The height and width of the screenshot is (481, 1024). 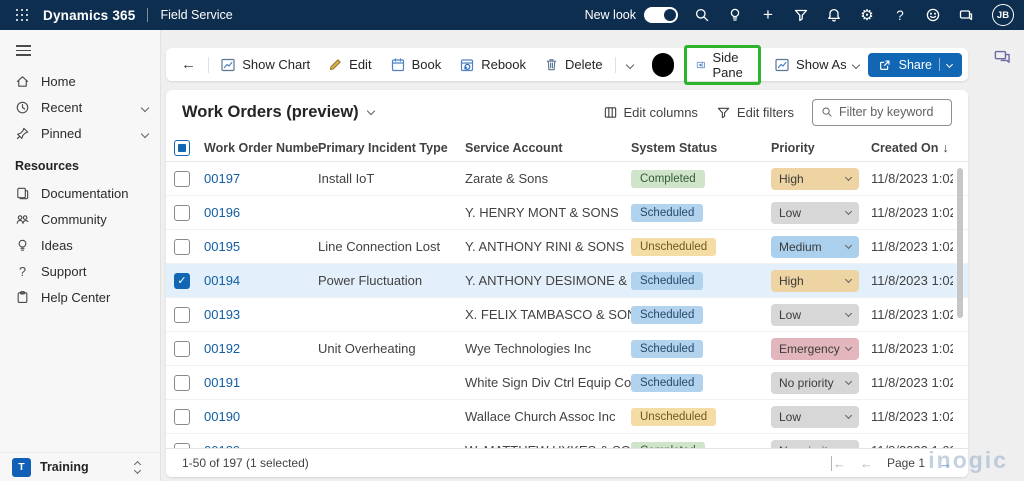 I want to click on sidebar-item-help-center: Help Center, so click(x=80, y=298).